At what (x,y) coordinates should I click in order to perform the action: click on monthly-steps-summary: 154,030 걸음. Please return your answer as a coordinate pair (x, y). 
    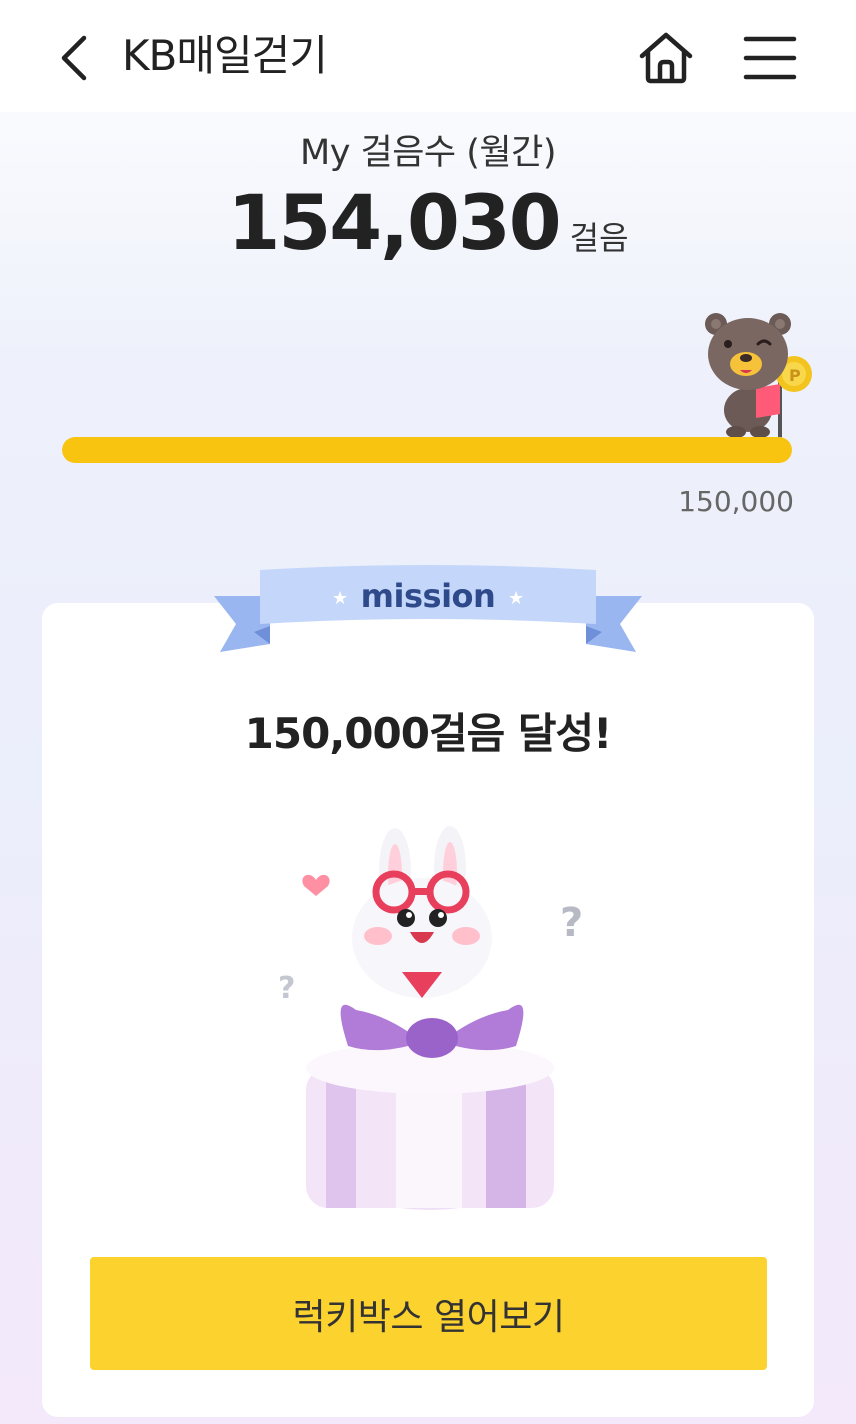
    Looking at the image, I should click on (428, 222).